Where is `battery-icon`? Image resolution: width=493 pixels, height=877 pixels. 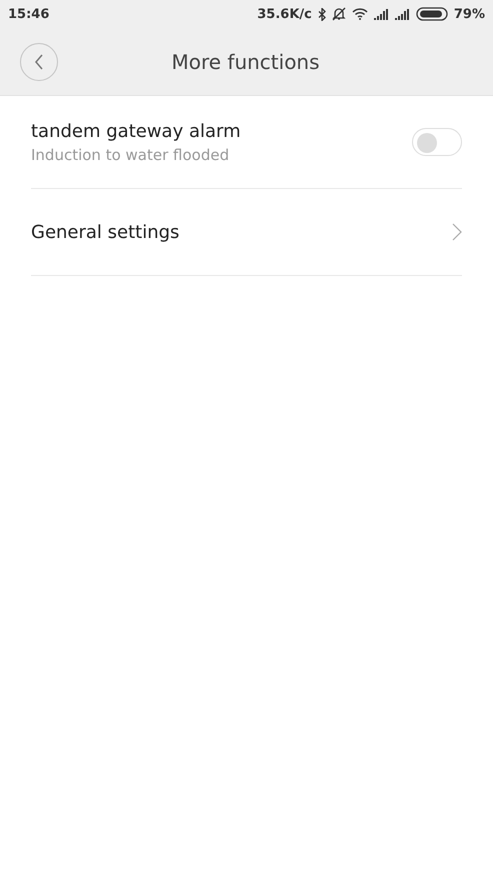
battery-icon is located at coordinates (432, 14).